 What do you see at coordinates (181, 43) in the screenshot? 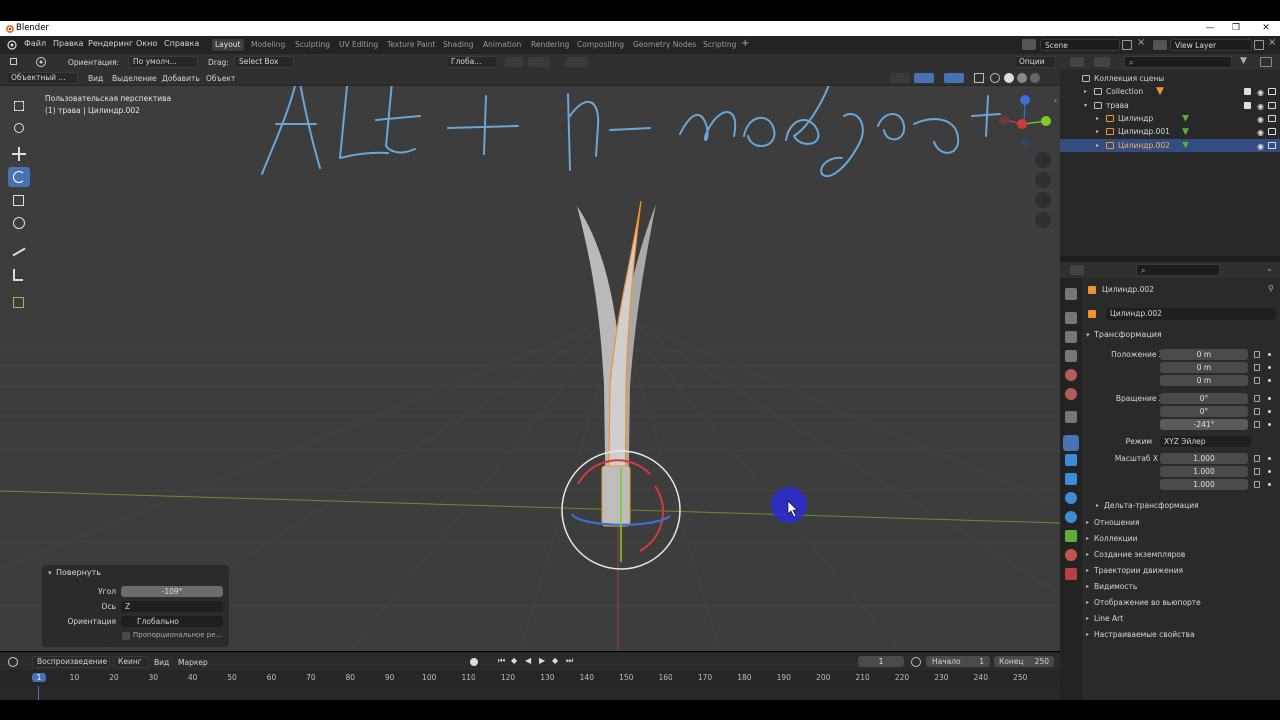
I see `menu-help: Справка` at bounding box center [181, 43].